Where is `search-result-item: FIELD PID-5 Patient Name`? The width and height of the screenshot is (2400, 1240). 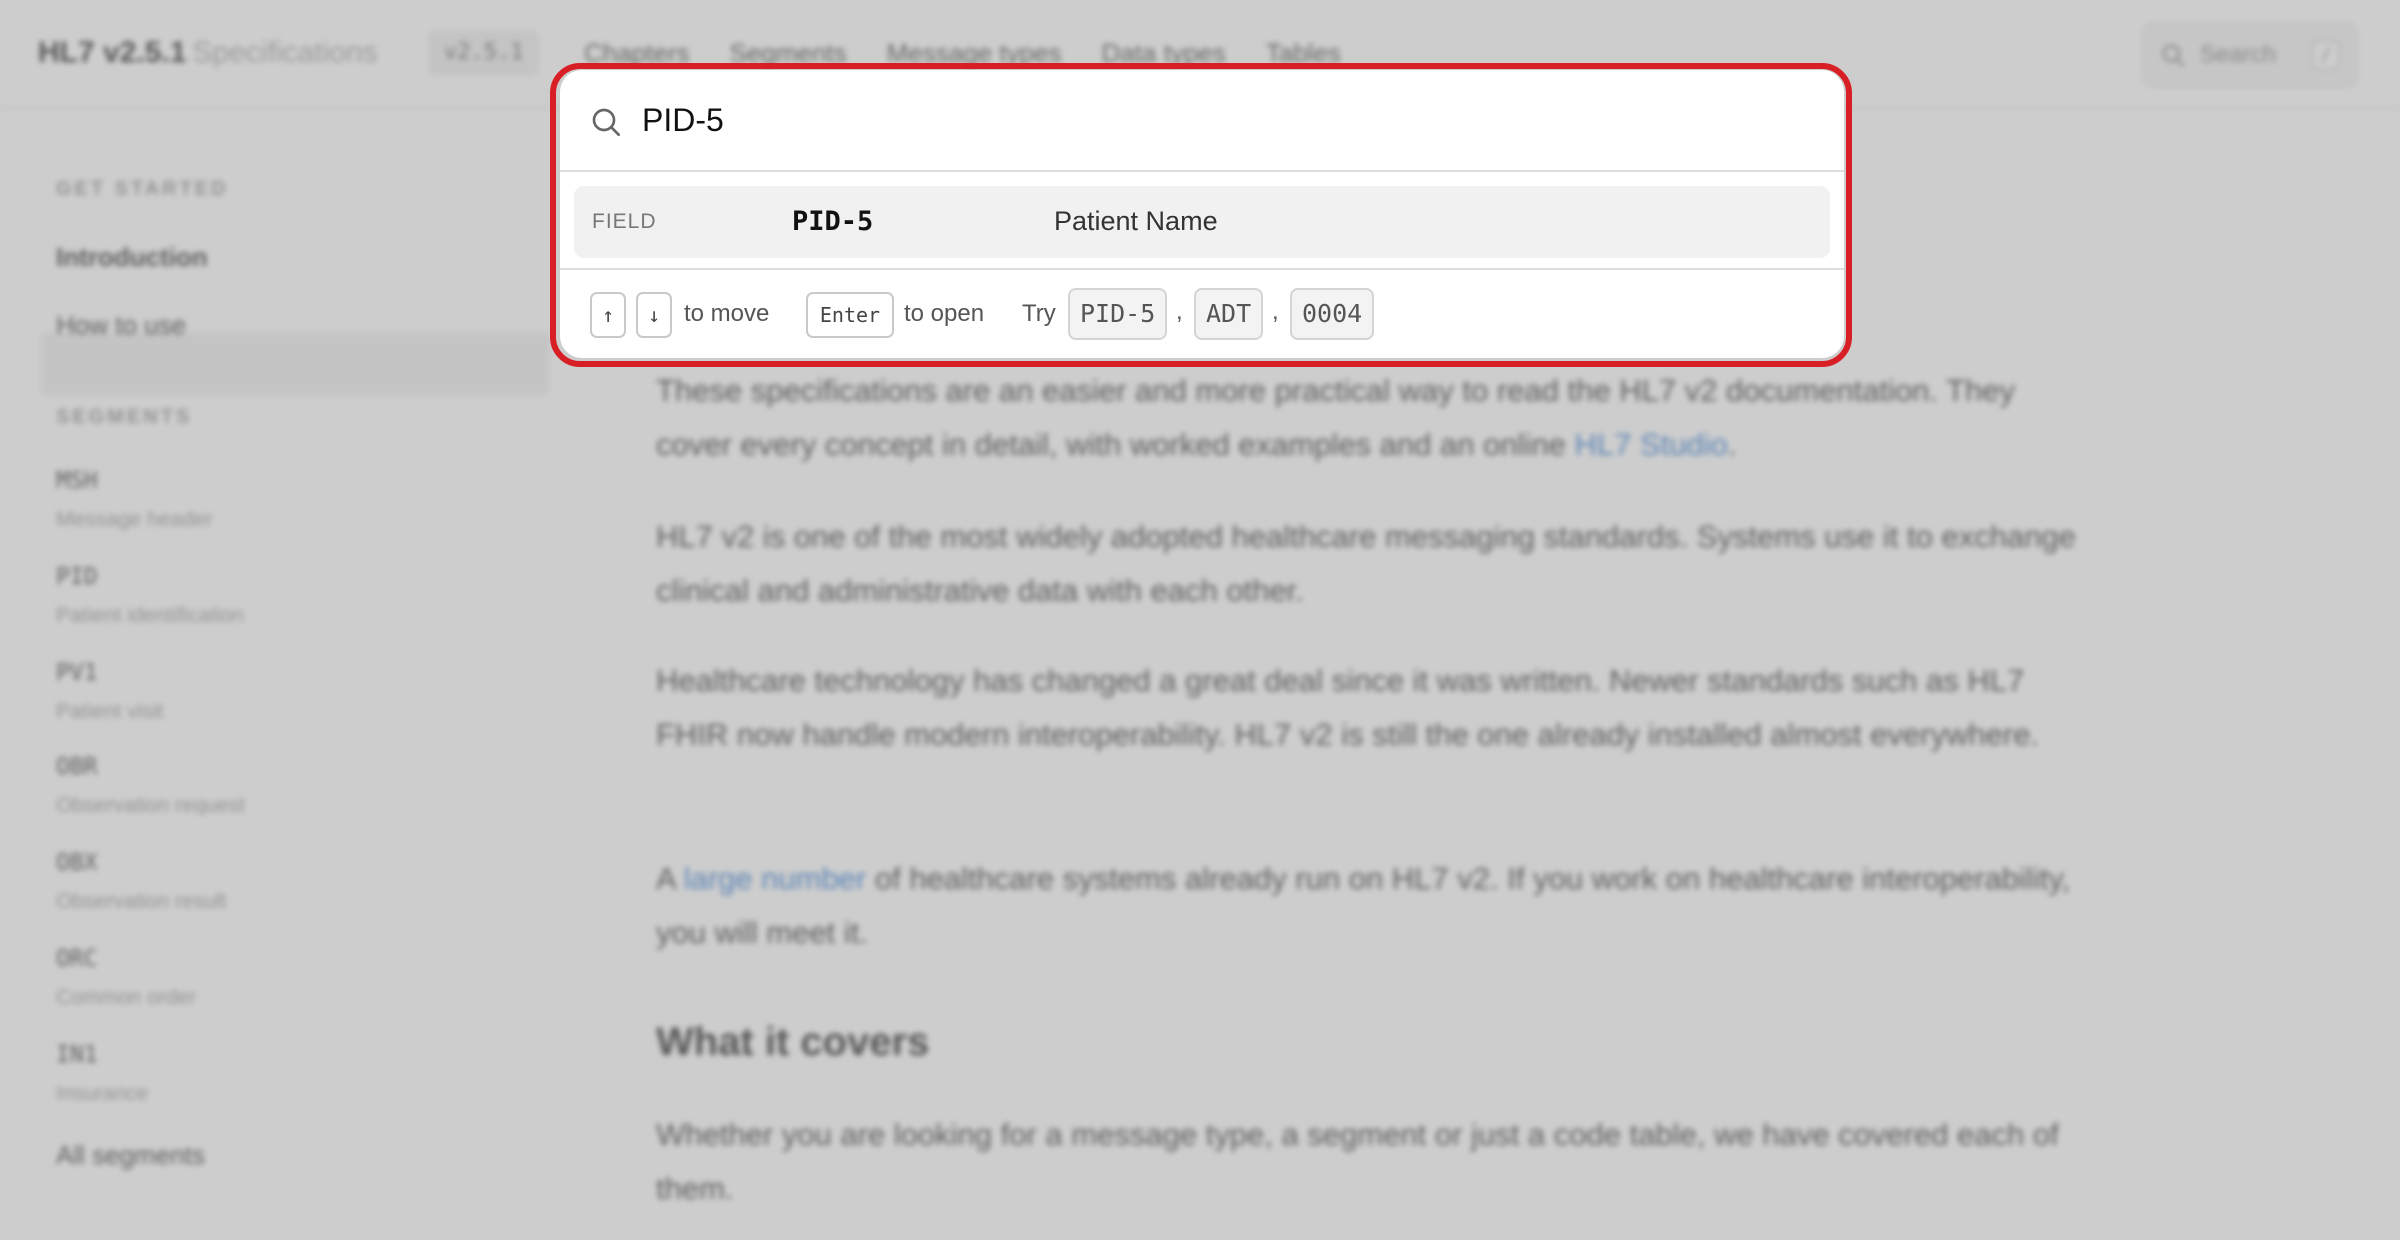
search-result-item: FIELD PID-5 Patient Name is located at coordinates (1202, 222).